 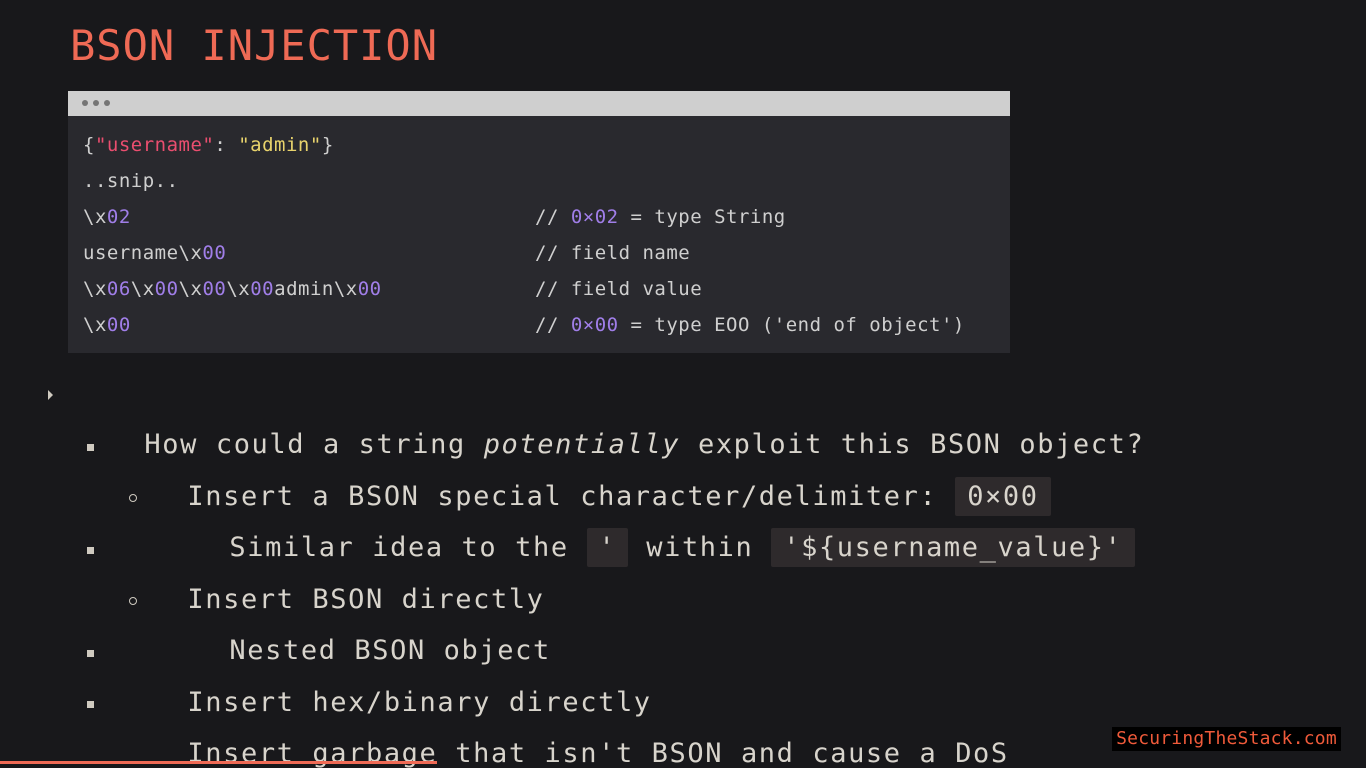 What do you see at coordinates (953, 547) in the screenshot?
I see `inline-code-username-value: '${username_value}'` at bounding box center [953, 547].